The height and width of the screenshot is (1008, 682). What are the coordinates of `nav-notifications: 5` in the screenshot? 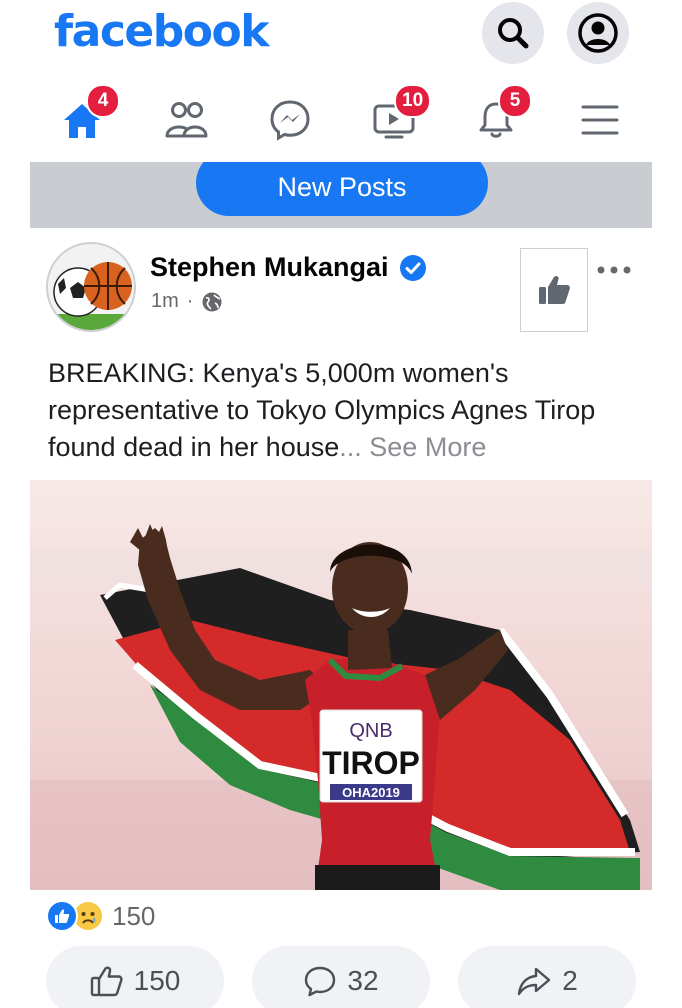 It's located at (499, 117).